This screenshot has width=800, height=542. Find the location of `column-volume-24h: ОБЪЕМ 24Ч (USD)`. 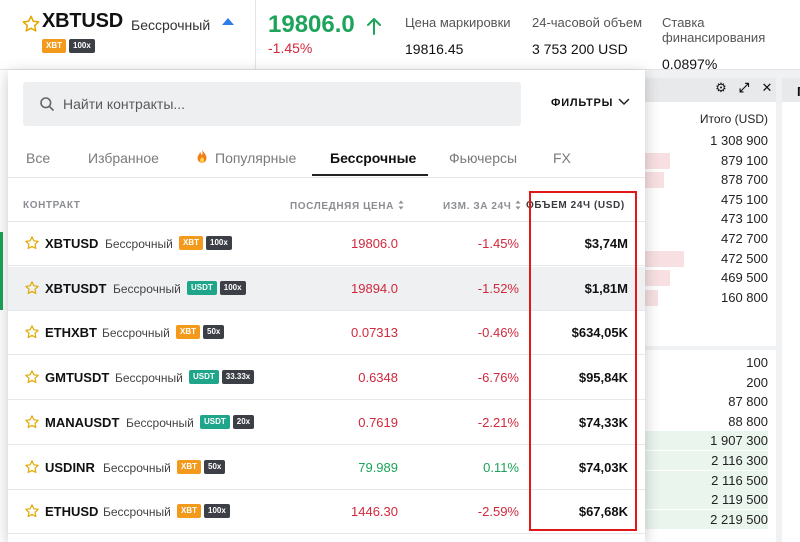

column-volume-24h: ОБЪЕМ 24Ч (USD) is located at coordinates (575, 205).